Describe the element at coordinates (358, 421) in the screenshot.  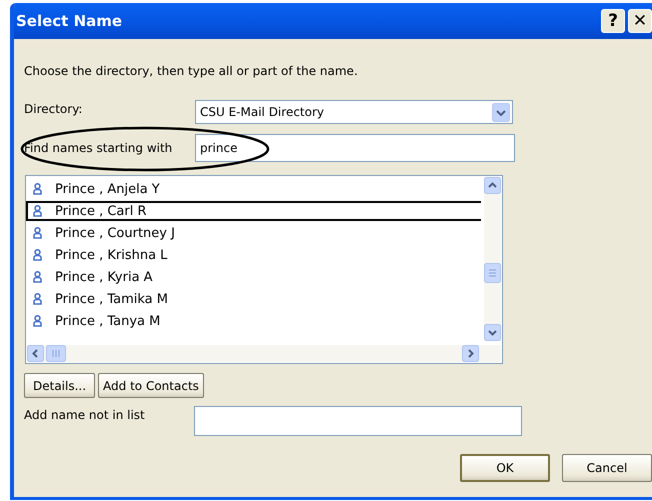
I see `add-name-input` at that location.